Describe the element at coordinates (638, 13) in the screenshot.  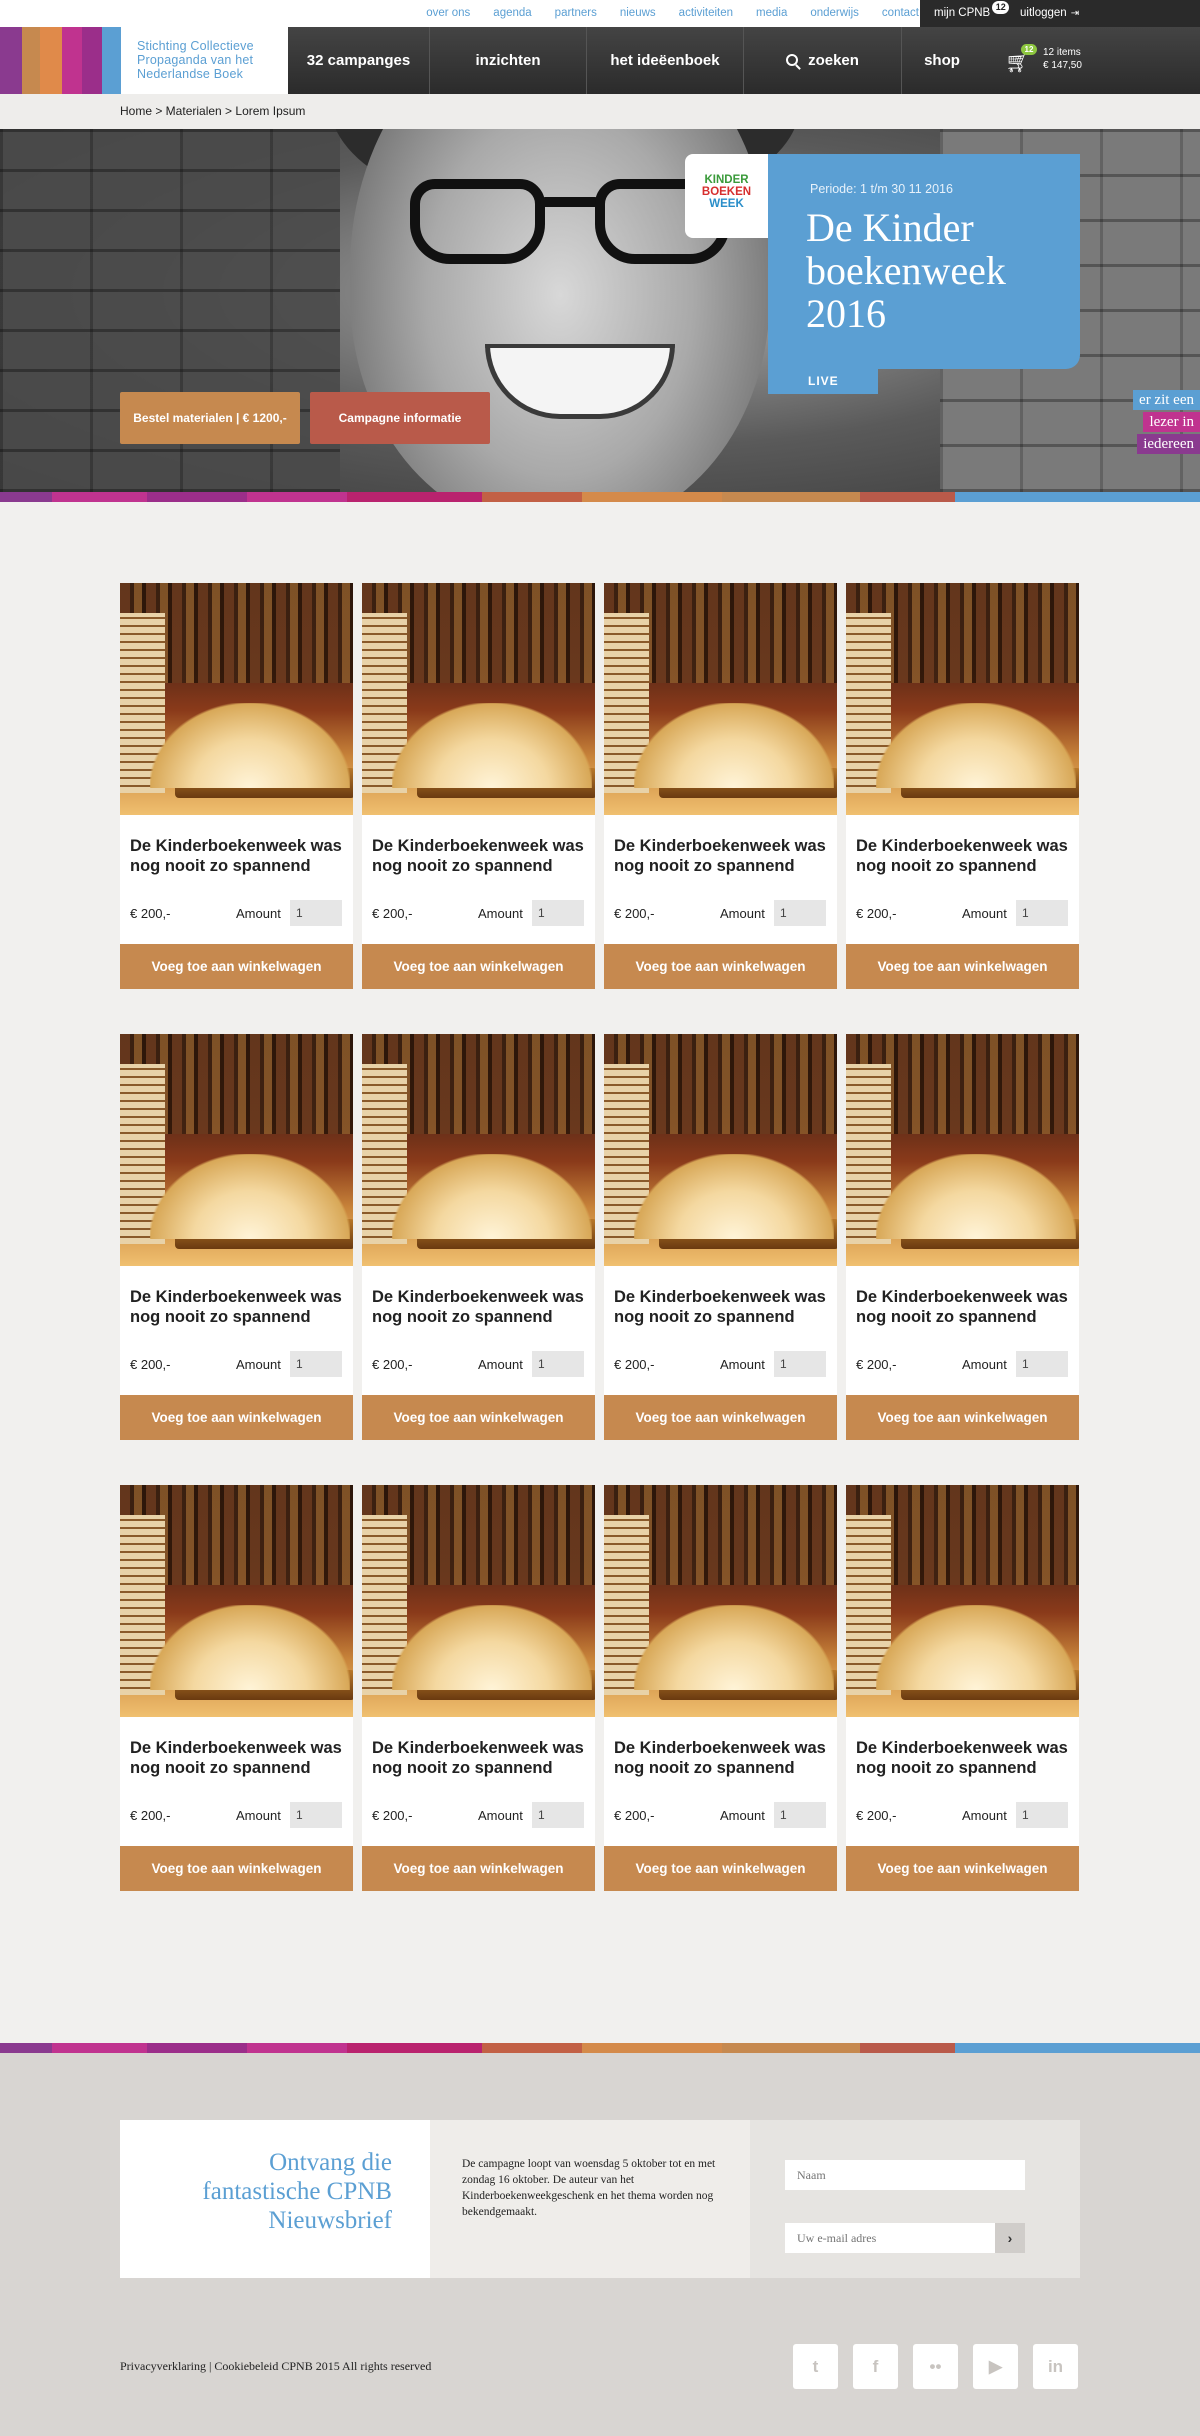
I see `top-link: nieuws` at that location.